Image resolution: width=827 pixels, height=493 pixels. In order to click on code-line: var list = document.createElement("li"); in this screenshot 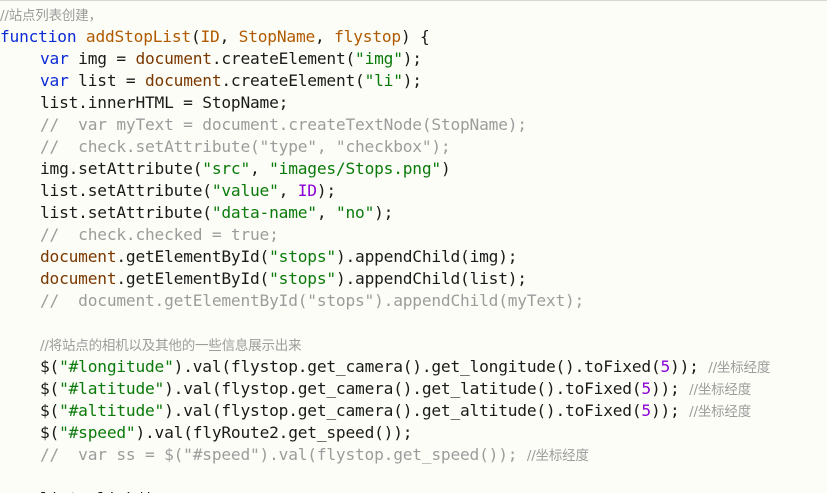, I will do `click(413, 81)`.